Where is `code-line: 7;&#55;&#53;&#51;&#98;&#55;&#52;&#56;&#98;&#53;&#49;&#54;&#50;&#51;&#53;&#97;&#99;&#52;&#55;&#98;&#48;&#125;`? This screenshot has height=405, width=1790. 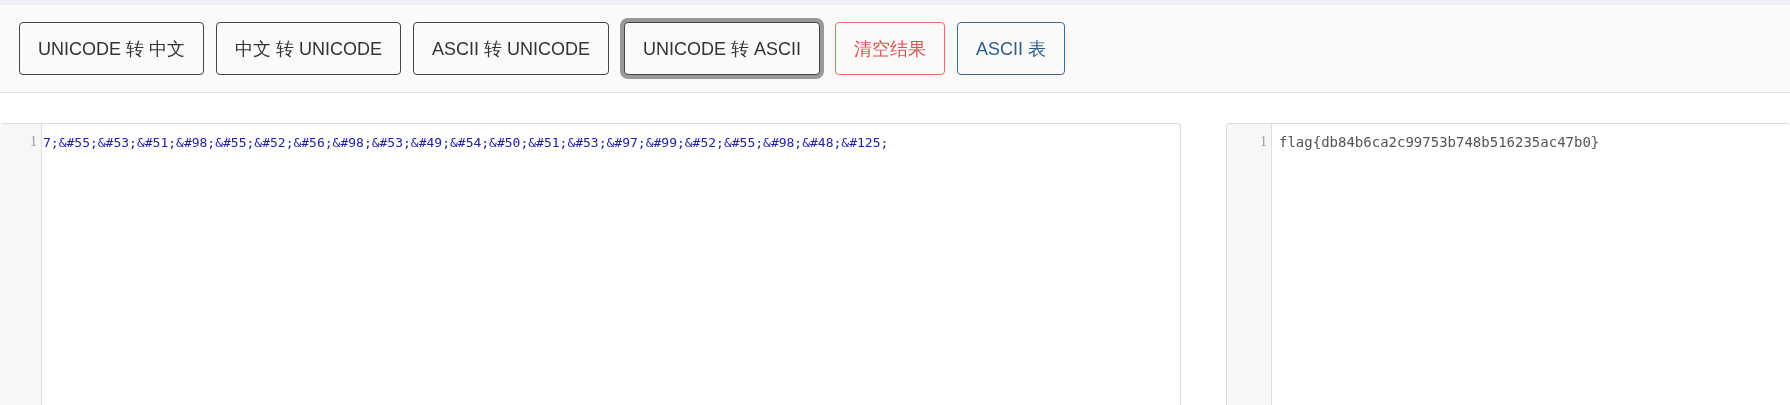
code-line: 7;&#55;&#53;&#51;&#98;&#55;&#52;&#56;&#98;&#53;&#49;&#54;&#50;&#51;&#53;&#97;&#99;&#52;&#55;&#98;&#48;&#125; is located at coordinates (466, 142).